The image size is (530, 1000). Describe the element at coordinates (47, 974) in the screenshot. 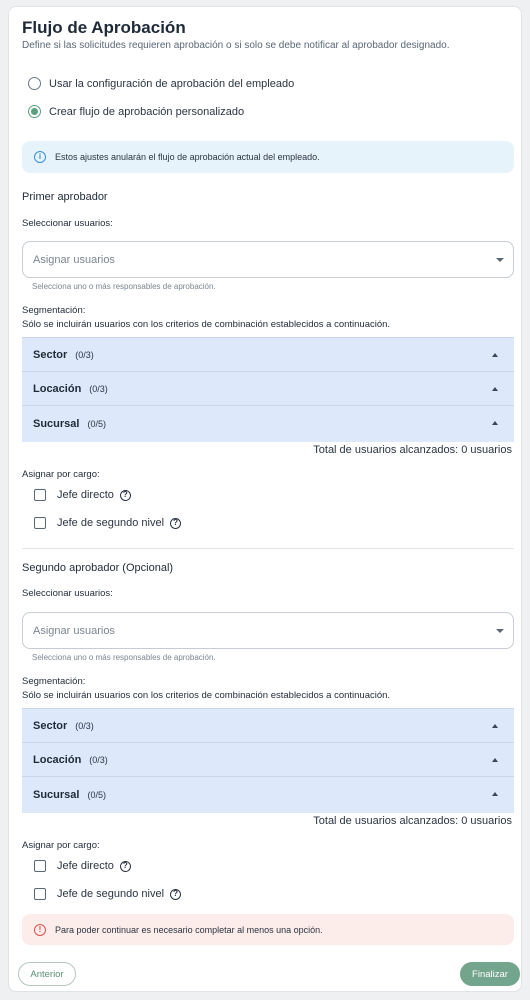

I see `previous-button: Anterior` at that location.